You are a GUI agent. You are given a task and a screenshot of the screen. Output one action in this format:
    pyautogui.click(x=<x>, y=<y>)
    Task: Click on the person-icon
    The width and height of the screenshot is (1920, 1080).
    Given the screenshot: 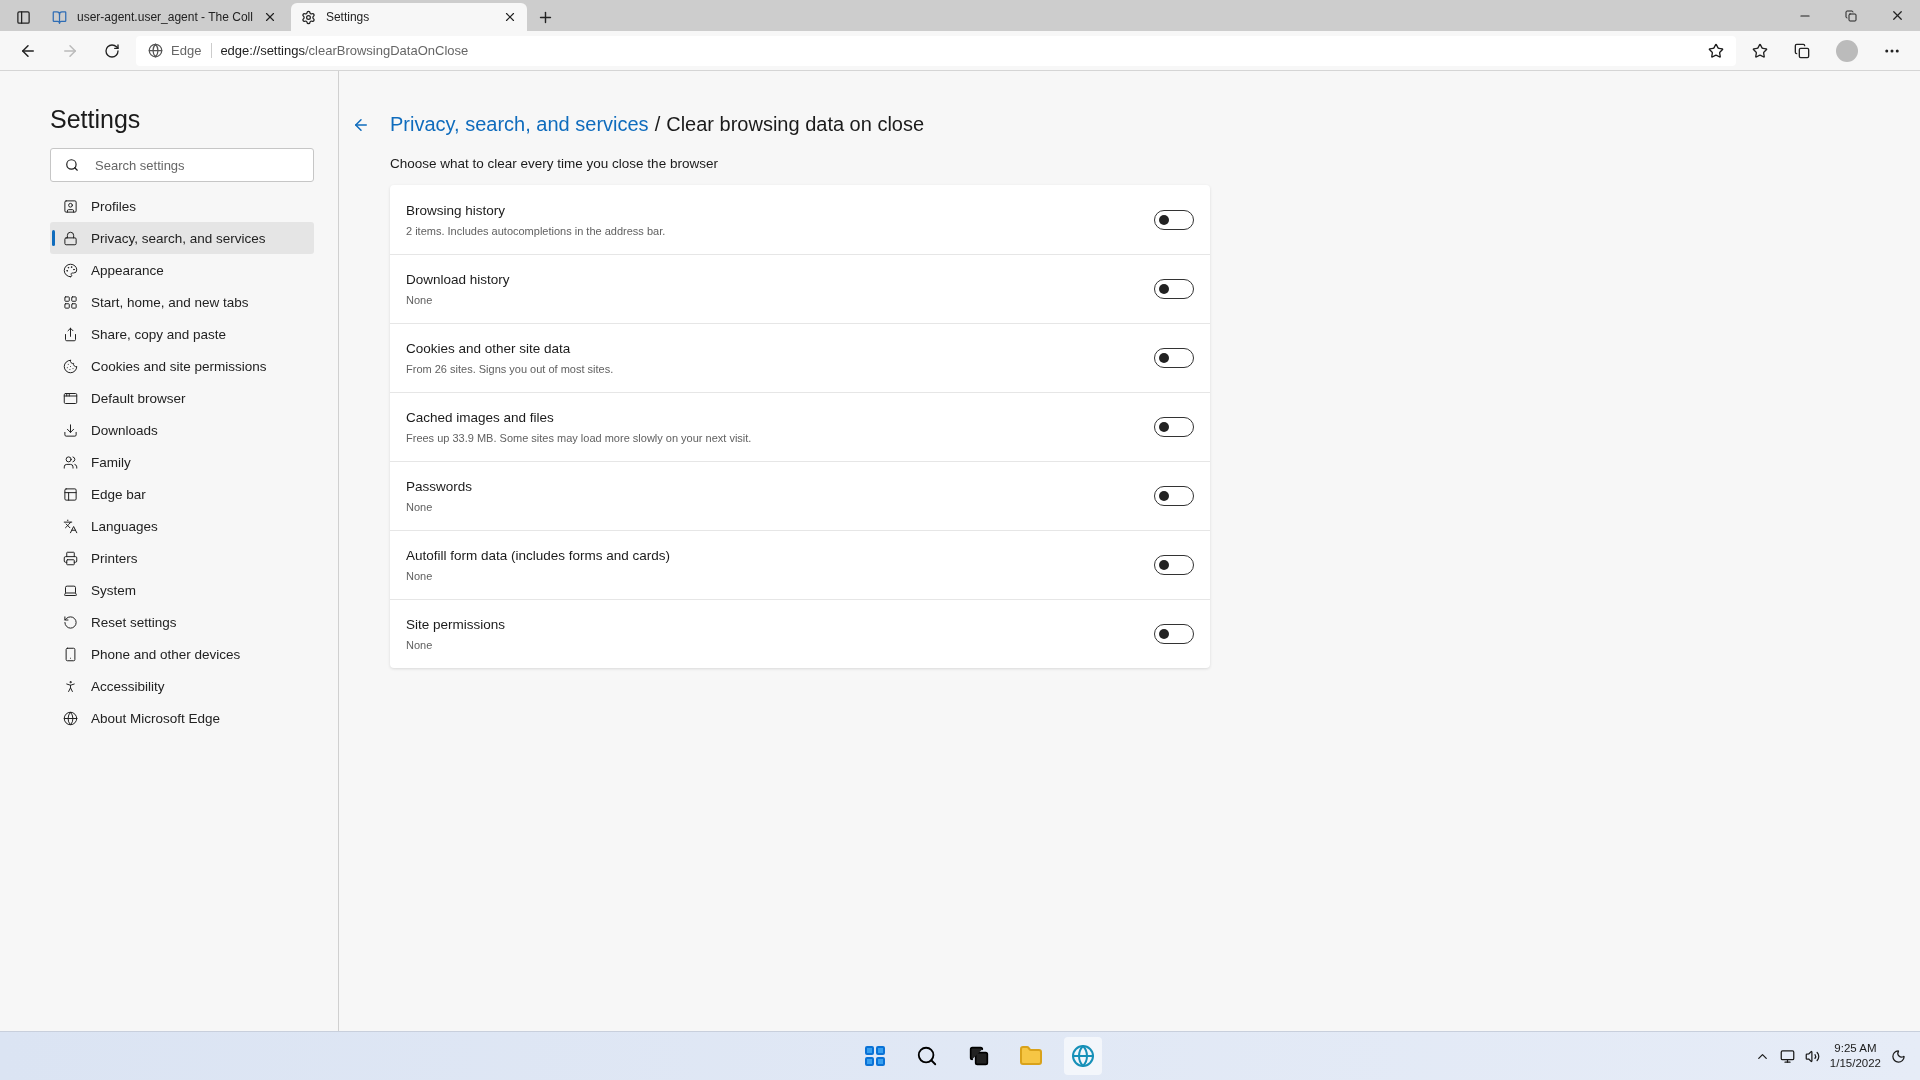 What is the action you would take?
    pyautogui.click(x=70, y=686)
    